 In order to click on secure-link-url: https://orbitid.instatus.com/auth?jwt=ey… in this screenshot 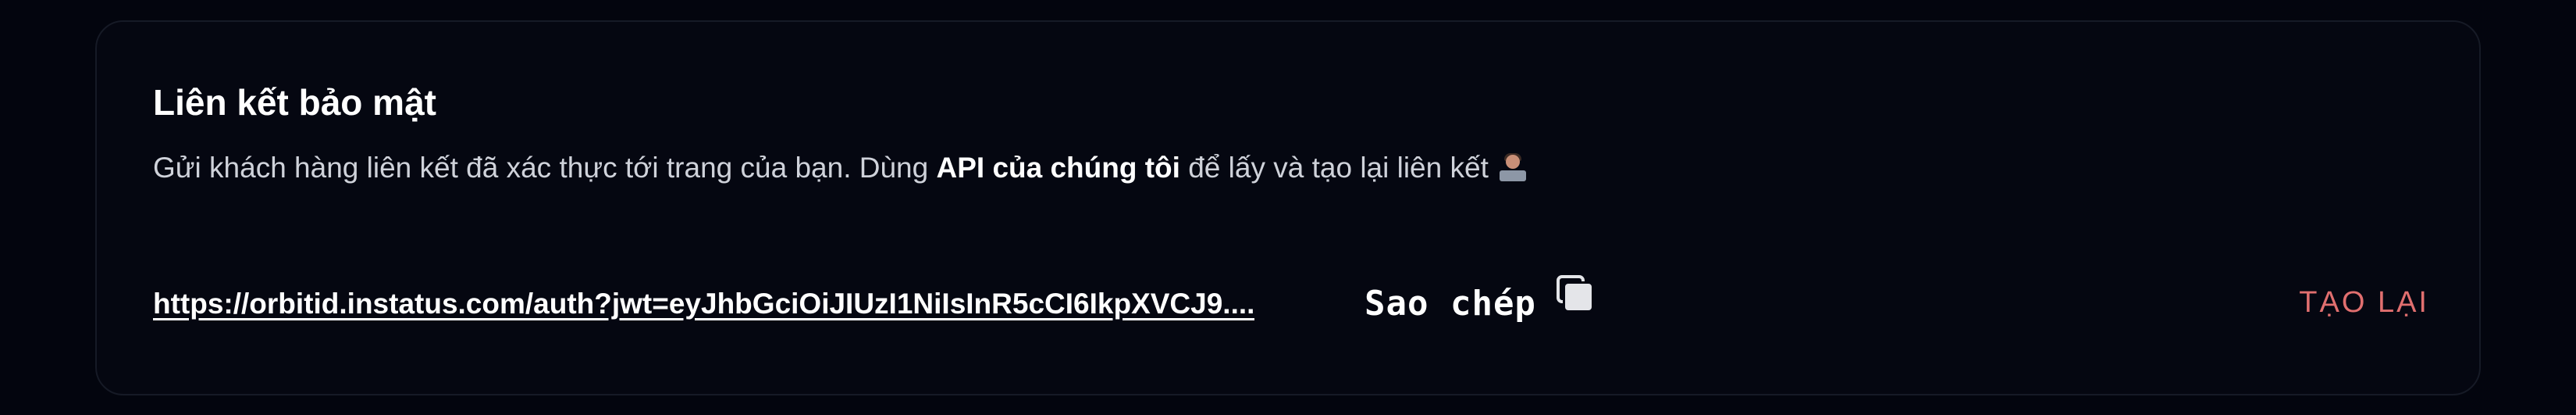, I will do `click(703, 304)`.